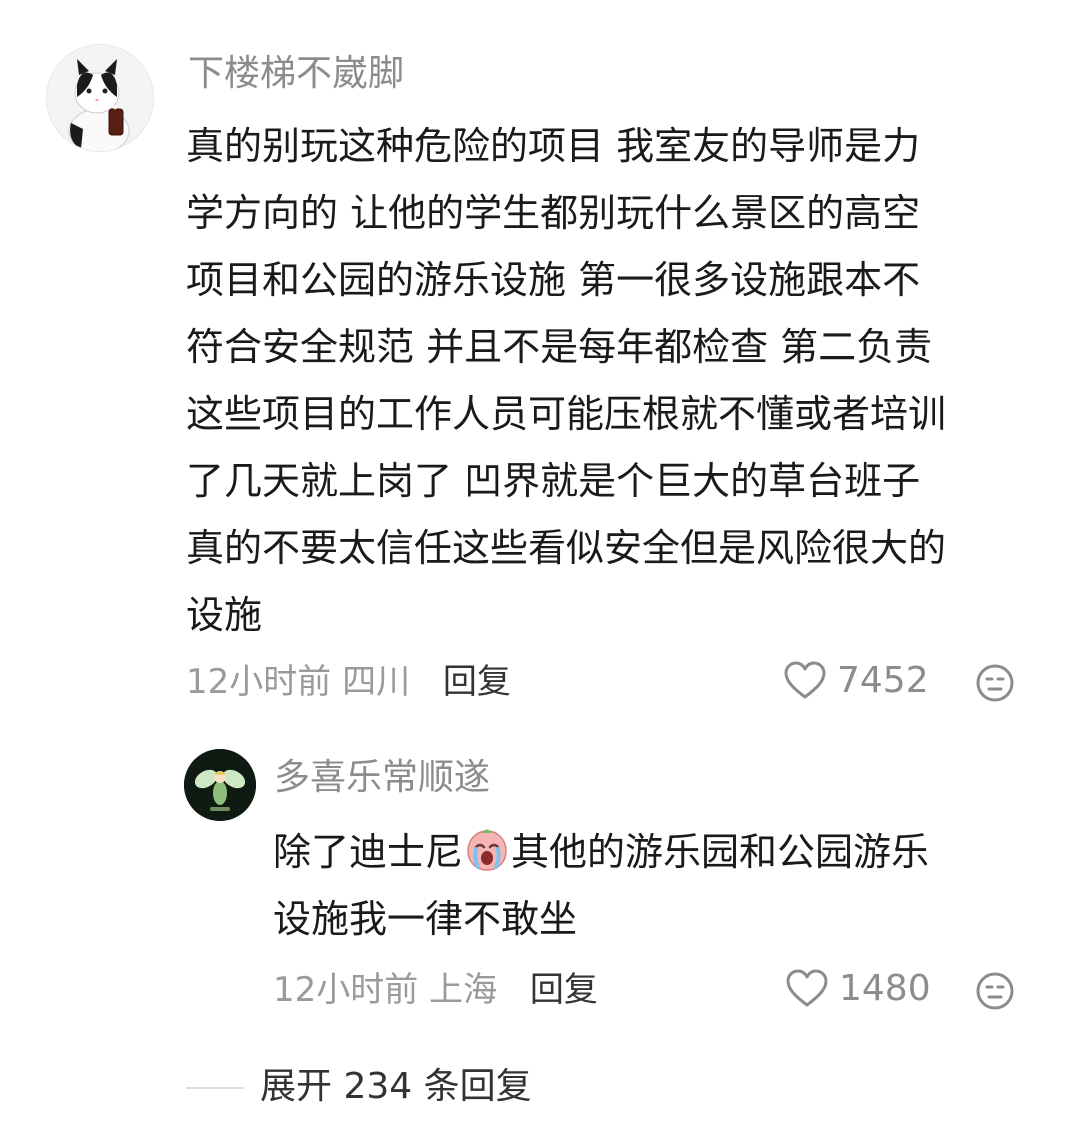  I want to click on reply-react-button, so click(995, 991).